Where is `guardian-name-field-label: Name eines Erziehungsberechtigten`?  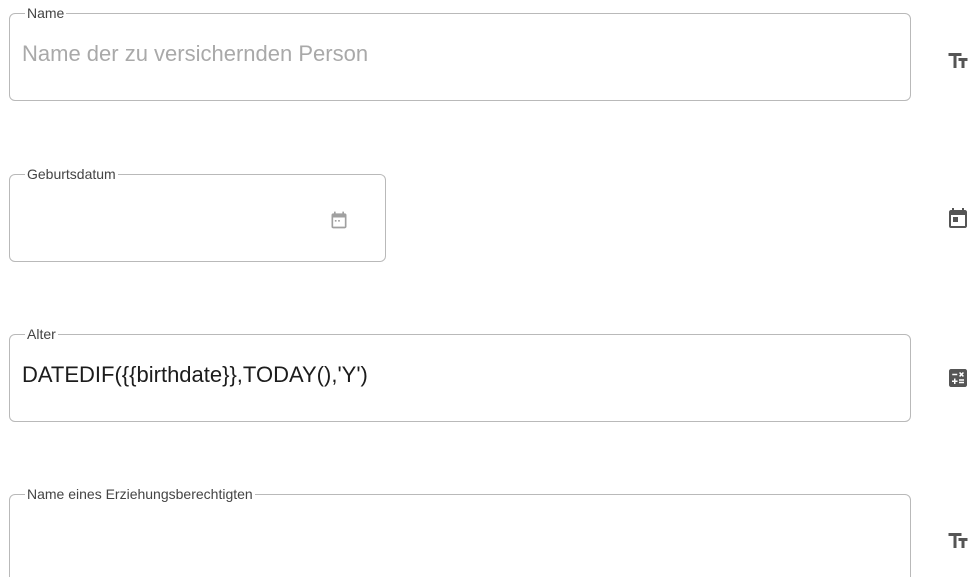
guardian-name-field-label: Name eines Erziehungsberechtigten is located at coordinates (140, 494).